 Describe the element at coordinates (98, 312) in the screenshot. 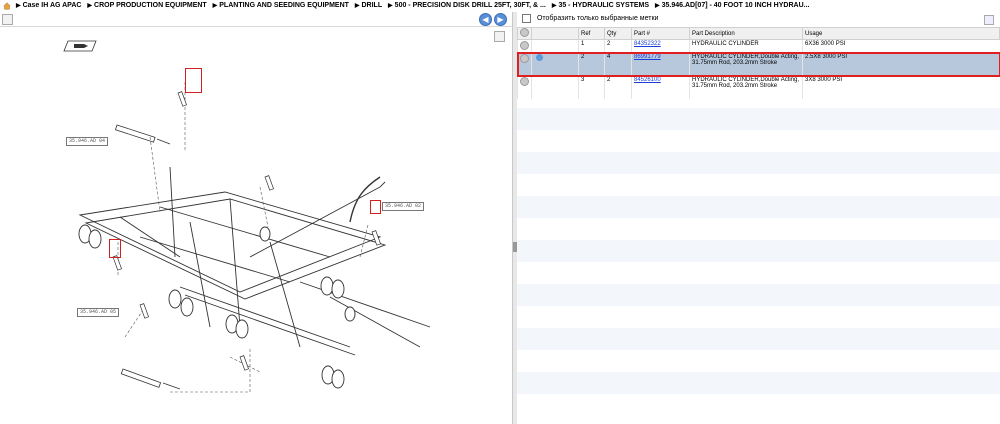

I see `callout-reference: 35.946.AD 05` at that location.